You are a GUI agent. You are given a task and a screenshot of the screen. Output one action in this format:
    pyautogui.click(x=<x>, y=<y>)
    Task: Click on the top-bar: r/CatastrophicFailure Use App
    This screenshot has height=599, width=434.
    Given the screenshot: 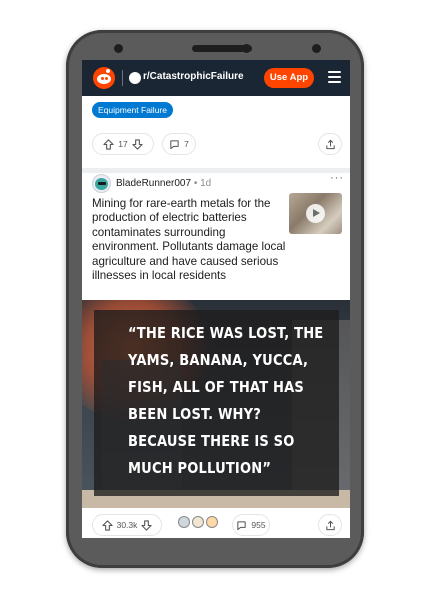 What is the action you would take?
    pyautogui.click(x=216, y=78)
    